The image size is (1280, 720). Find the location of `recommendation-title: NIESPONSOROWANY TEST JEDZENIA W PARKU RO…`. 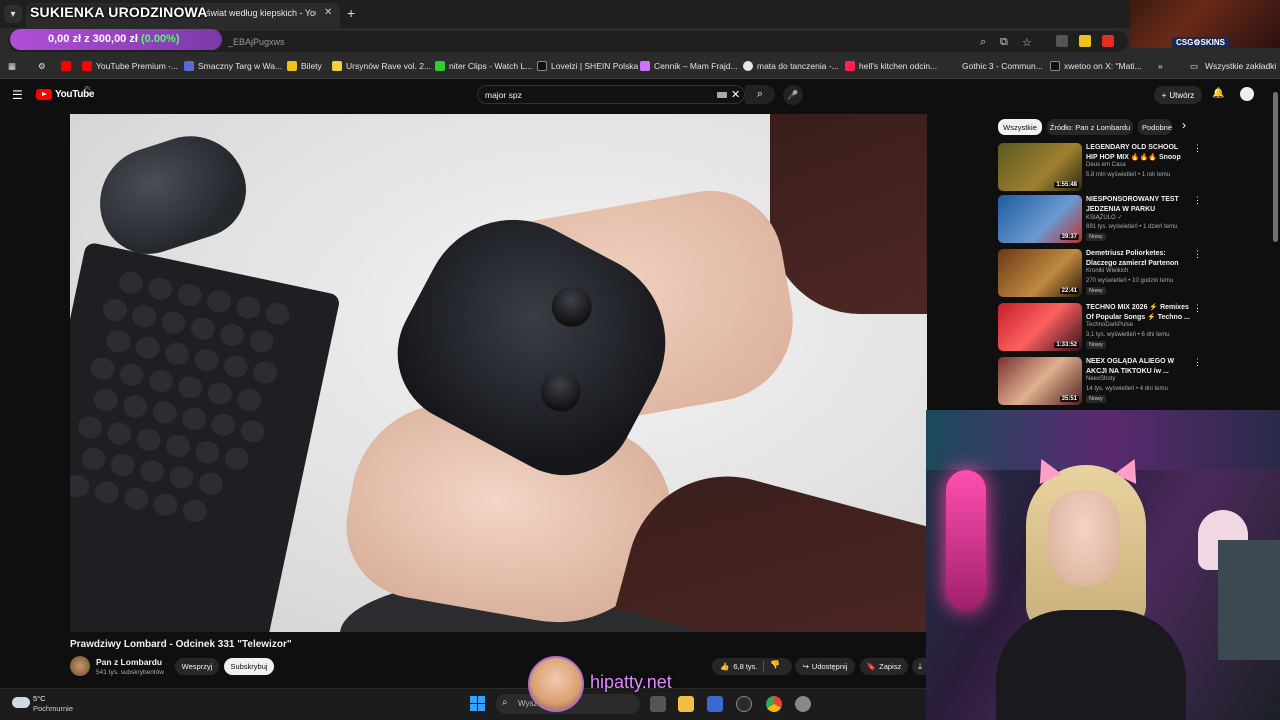

recommendation-title: NIESPONSOROWANY TEST JEDZENIA W PARKU RO… is located at coordinates (1138, 204).